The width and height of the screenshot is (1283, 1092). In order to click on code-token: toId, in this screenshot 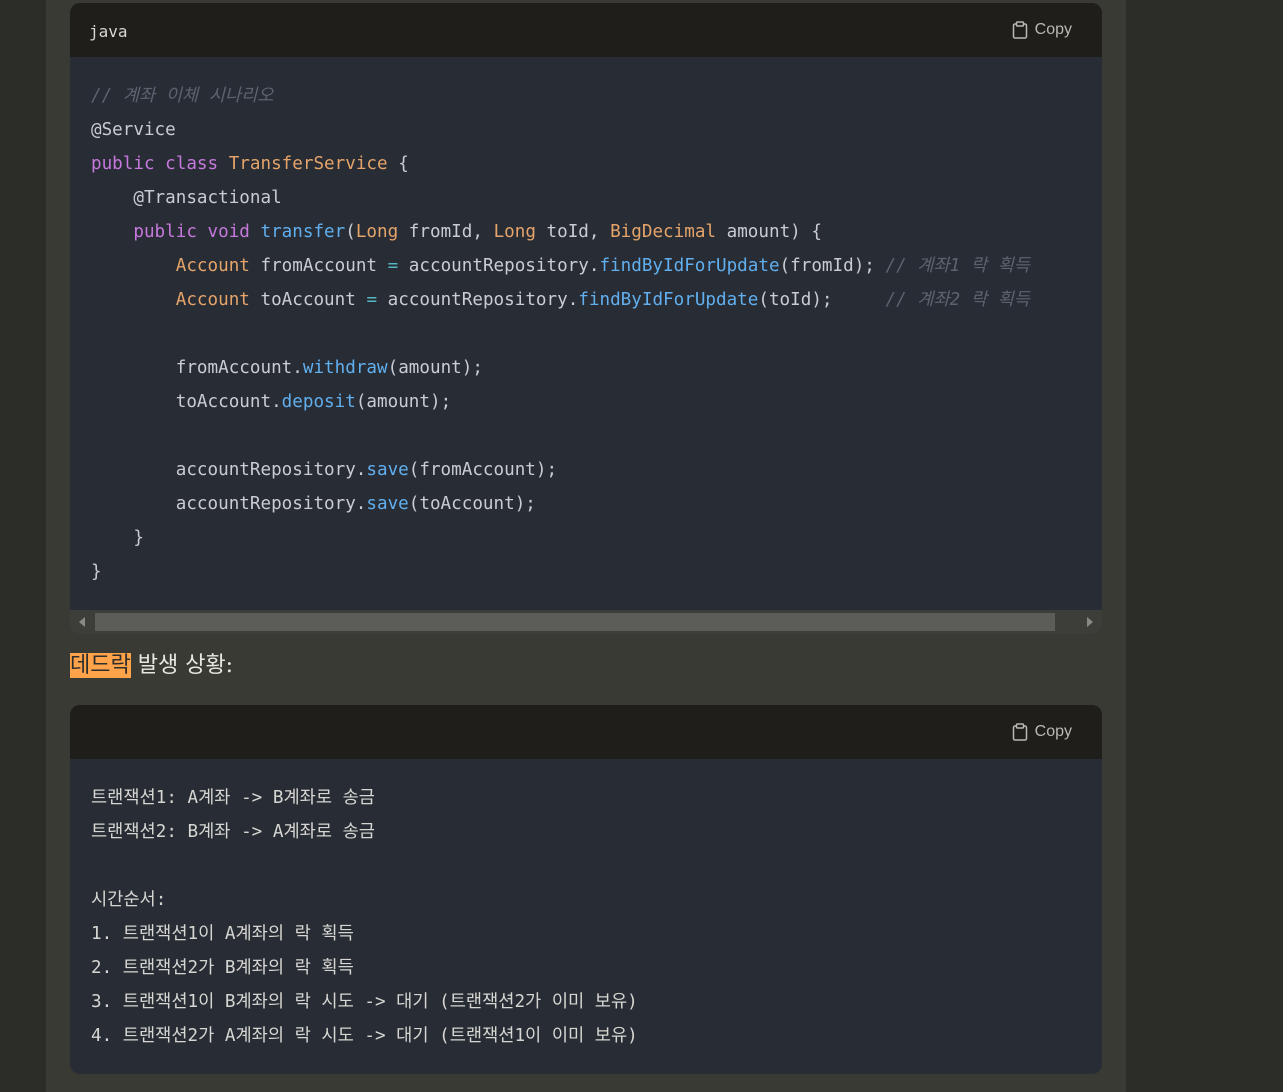, I will do `click(573, 232)`.